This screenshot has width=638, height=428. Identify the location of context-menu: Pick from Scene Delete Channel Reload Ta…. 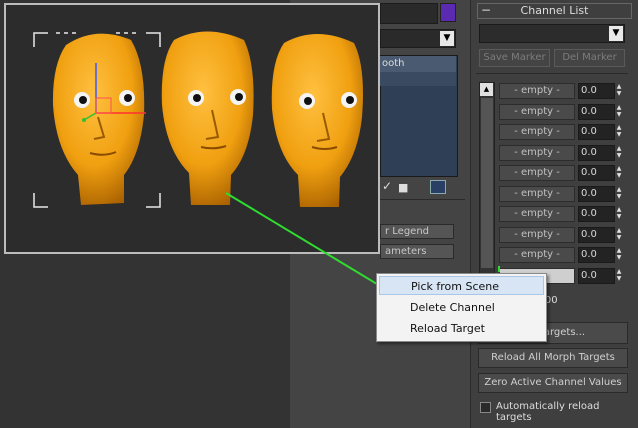
(461, 307).